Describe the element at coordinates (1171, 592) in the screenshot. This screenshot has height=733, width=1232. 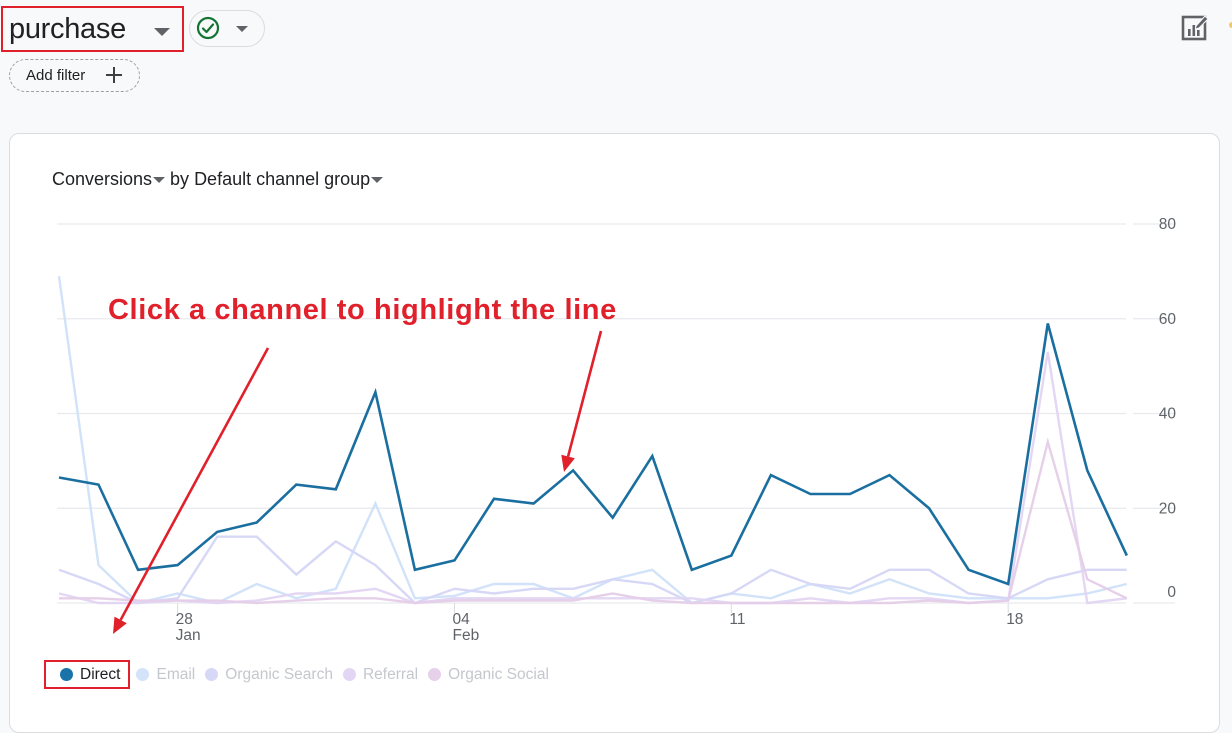
I see `y-tick-label: 0` at that location.